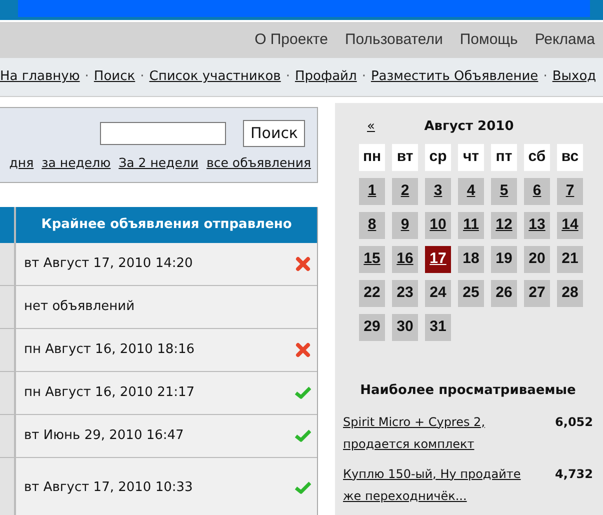 This screenshot has height=515, width=603. Describe the element at coordinates (76, 163) in the screenshot. I see `period-link: за неделю` at that location.